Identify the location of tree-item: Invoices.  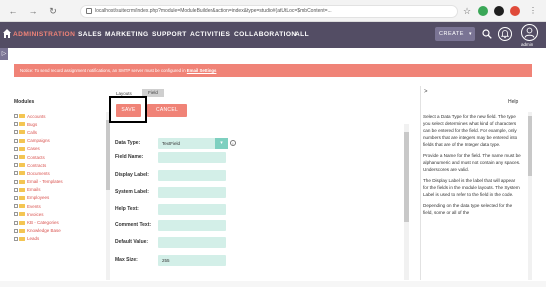
(60, 214).